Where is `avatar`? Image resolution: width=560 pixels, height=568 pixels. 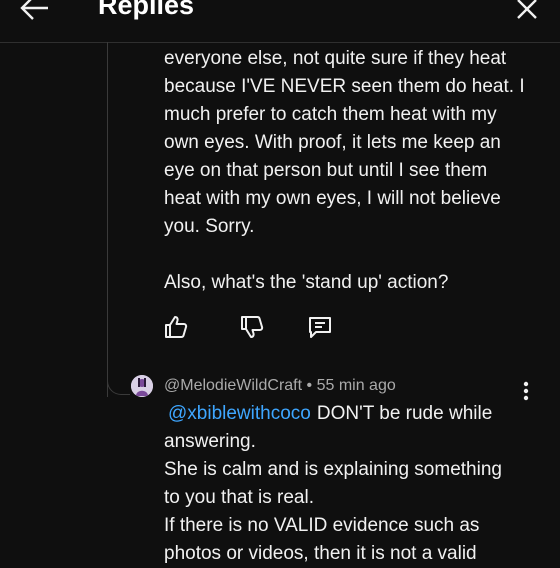
avatar is located at coordinates (142, 386).